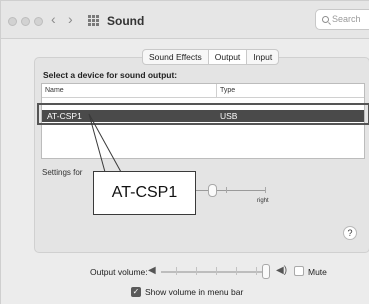 This screenshot has width=369, height=304. Describe the element at coordinates (317, 272) in the screenshot. I see `mute-label: Mute` at that location.